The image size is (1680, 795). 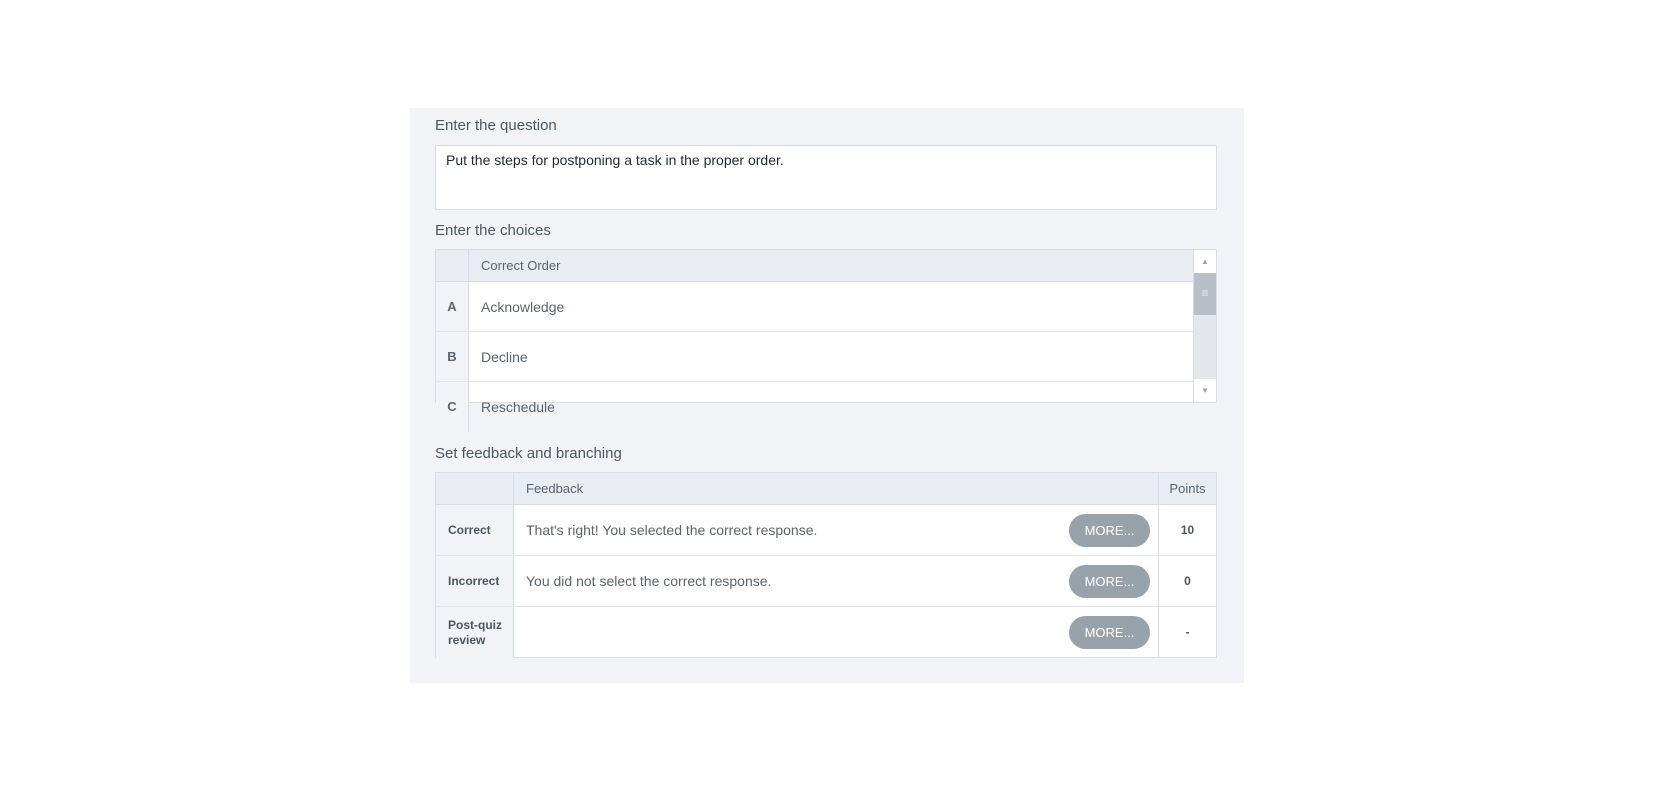 What do you see at coordinates (512, 407) in the screenshot?
I see `choice-text: Reschedule` at bounding box center [512, 407].